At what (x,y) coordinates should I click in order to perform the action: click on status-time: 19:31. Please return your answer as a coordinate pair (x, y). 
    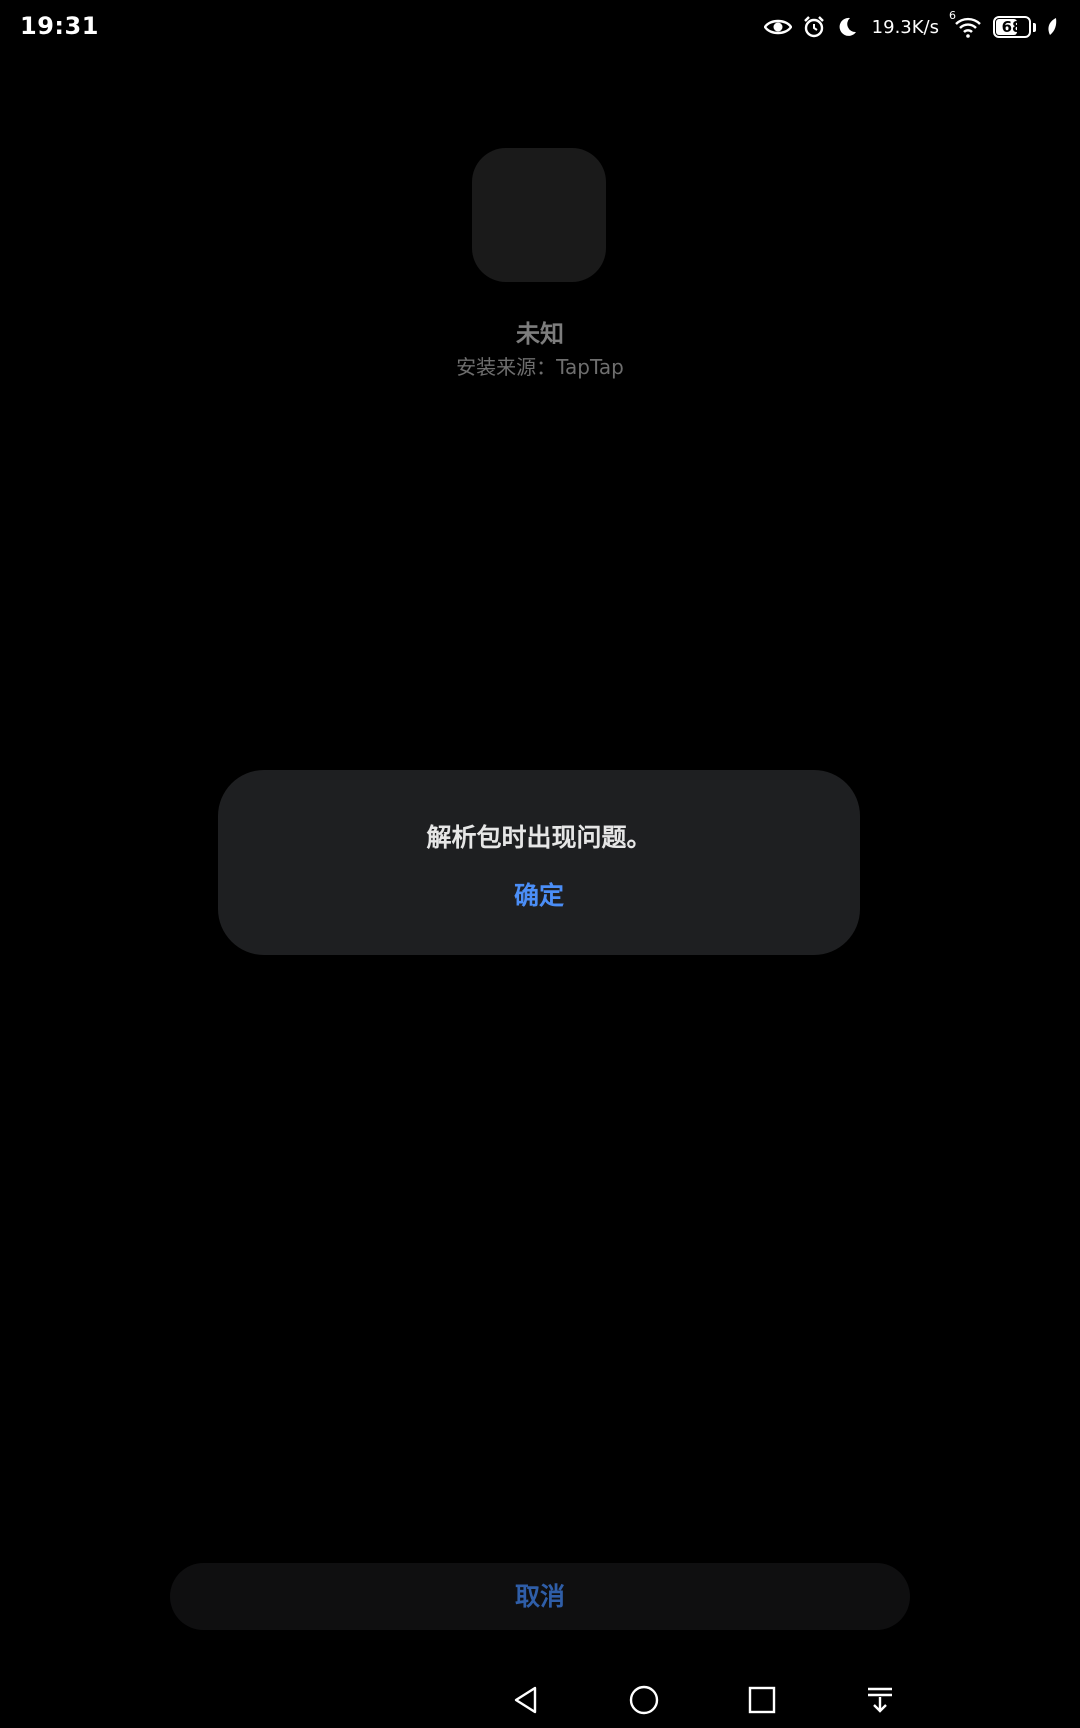
    Looking at the image, I should click on (59, 26).